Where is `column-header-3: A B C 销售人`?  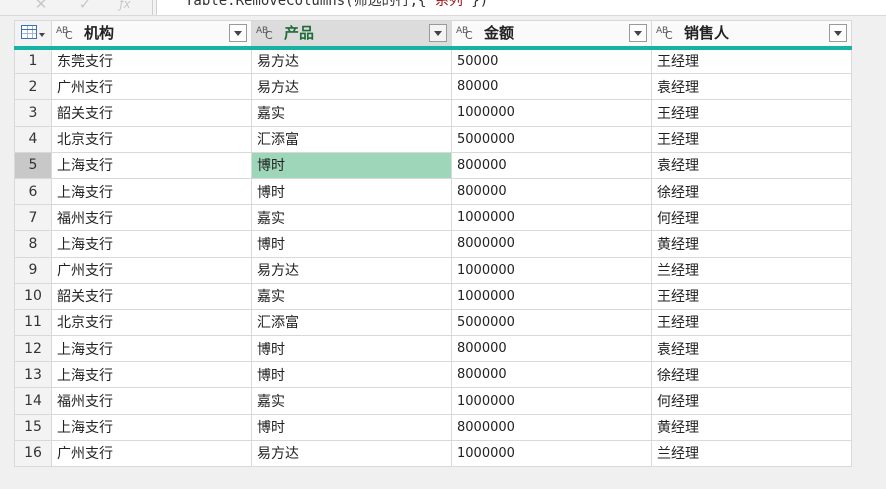
column-header-3: A B C 销售人 is located at coordinates (751, 35).